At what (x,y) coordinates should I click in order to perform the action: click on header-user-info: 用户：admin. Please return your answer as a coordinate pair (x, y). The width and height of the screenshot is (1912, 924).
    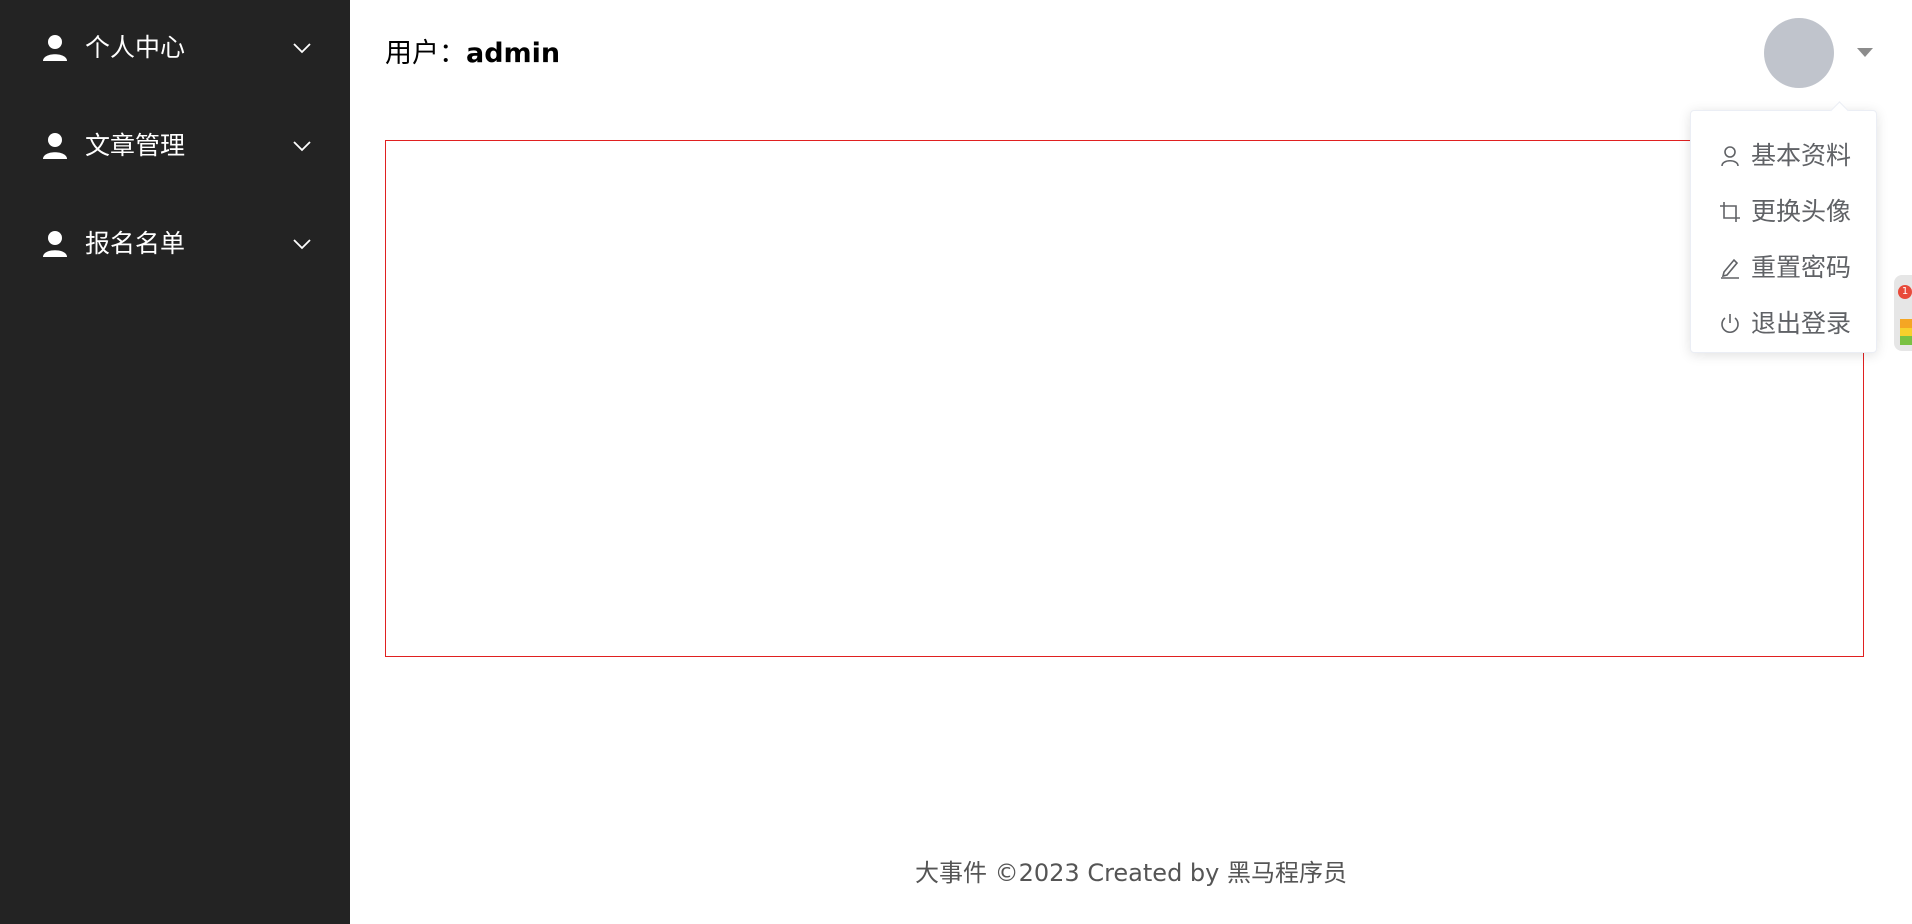
    Looking at the image, I should click on (472, 54).